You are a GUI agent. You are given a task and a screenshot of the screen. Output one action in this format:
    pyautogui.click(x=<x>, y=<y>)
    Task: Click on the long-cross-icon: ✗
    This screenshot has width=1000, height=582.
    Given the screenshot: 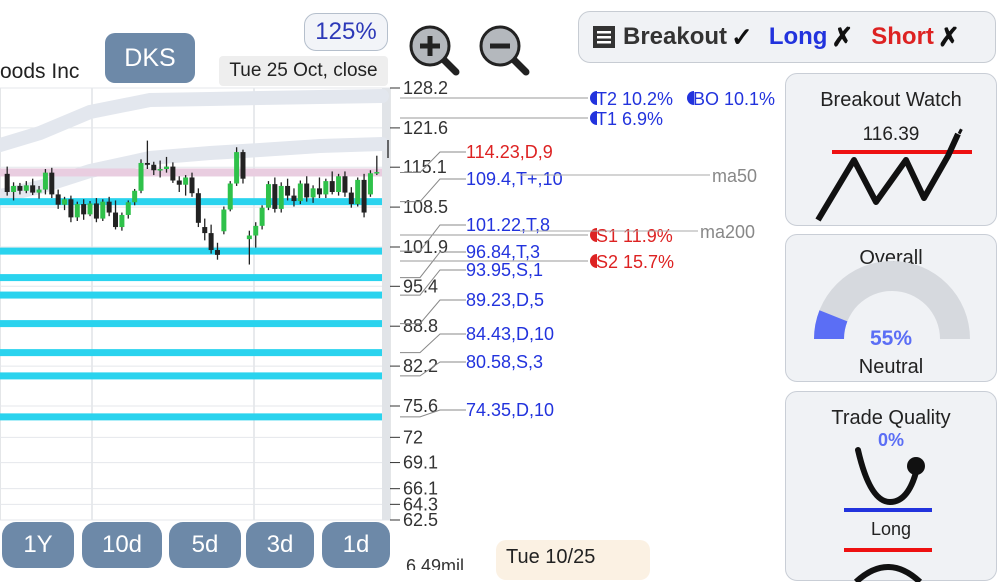 What is the action you would take?
    pyautogui.click(x=842, y=36)
    